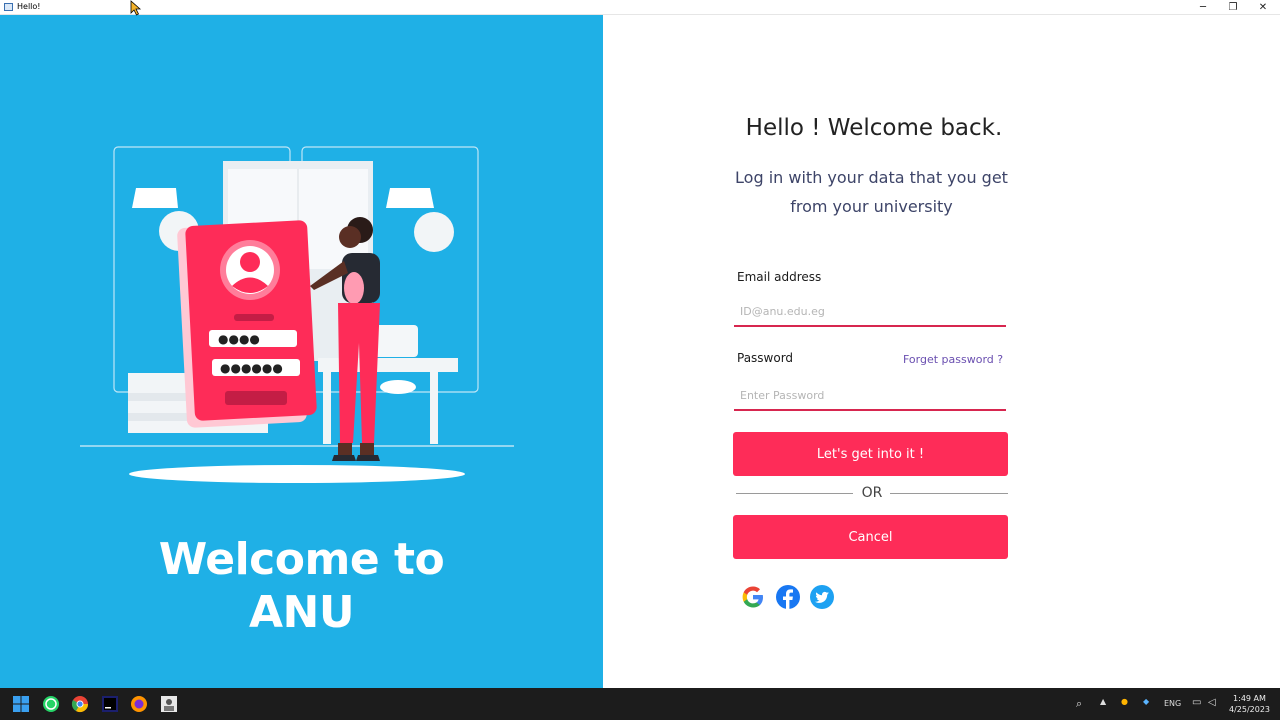 The height and width of the screenshot is (720, 1280). I want to click on app-icon, so click(169, 704).